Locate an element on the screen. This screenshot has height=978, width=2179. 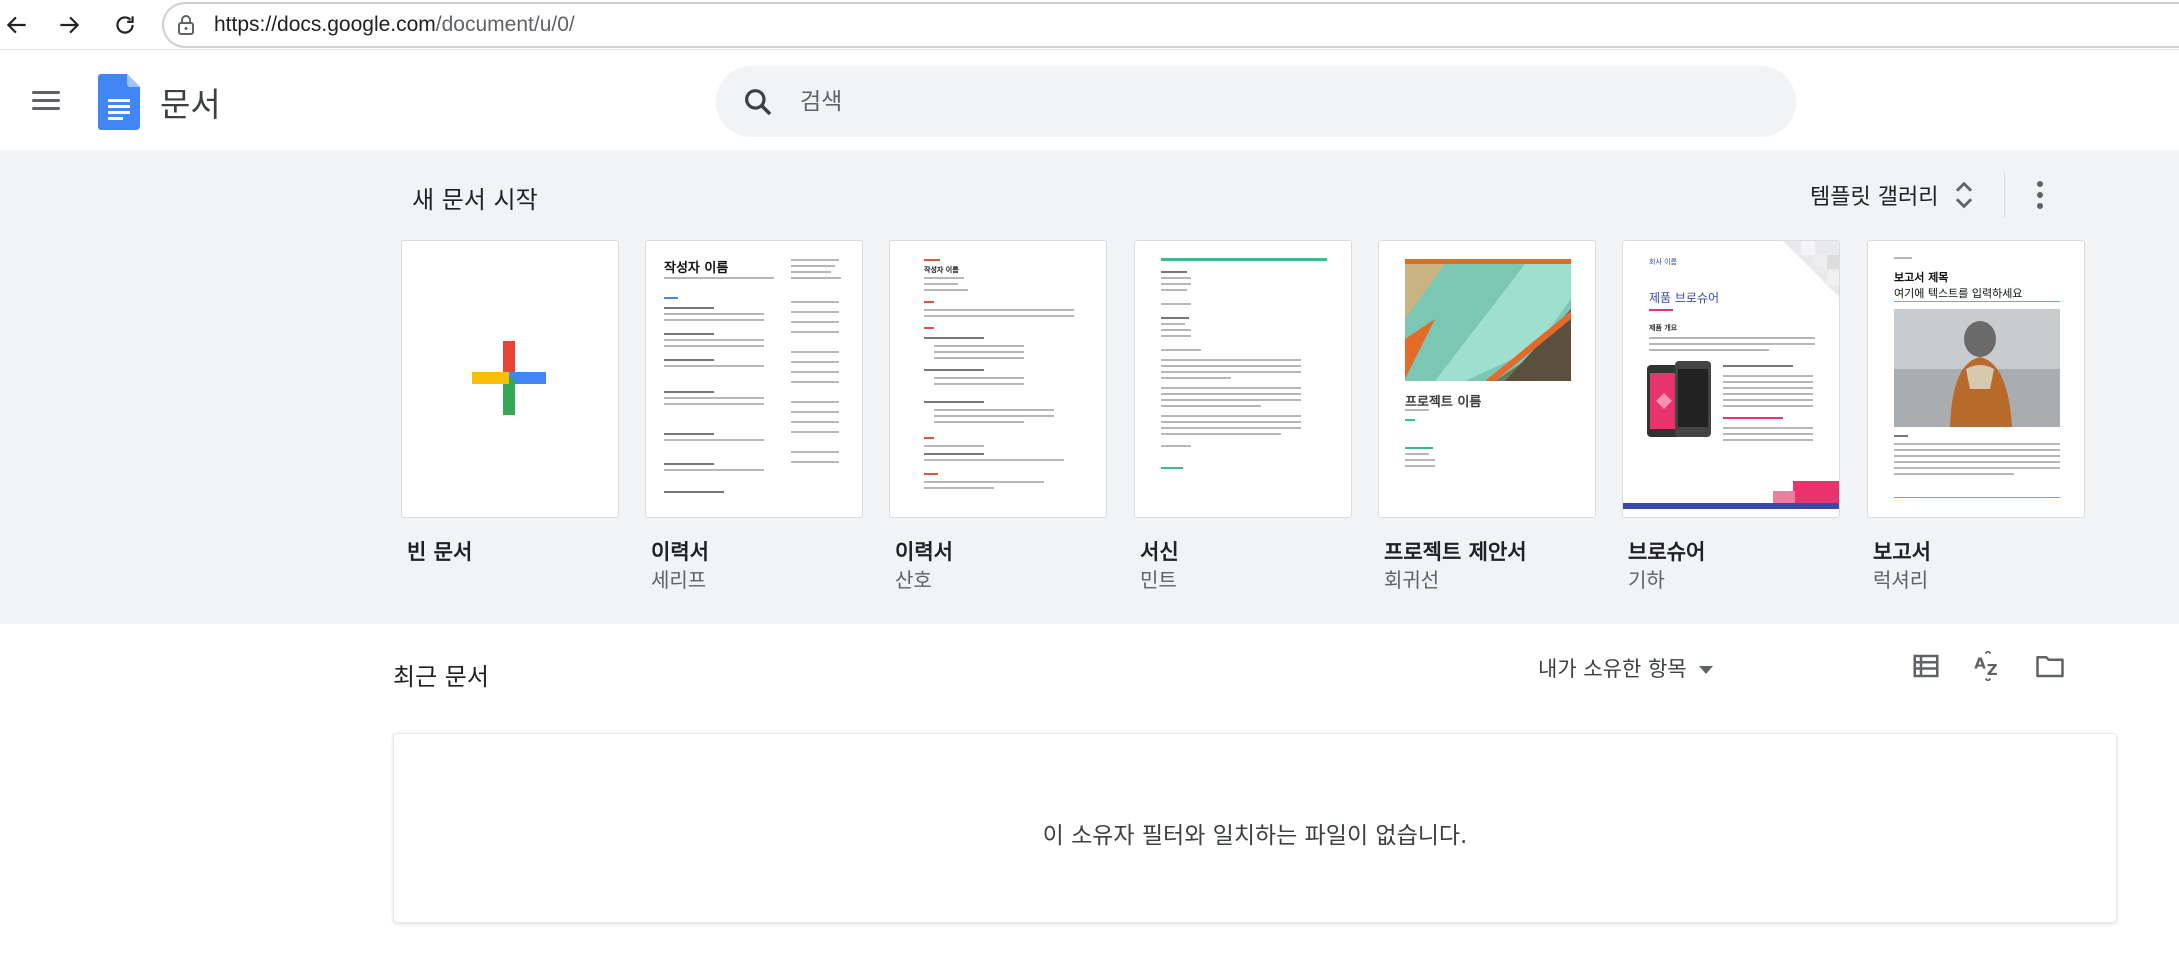
sort-button: A Z is located at coordinates (1988, 666).